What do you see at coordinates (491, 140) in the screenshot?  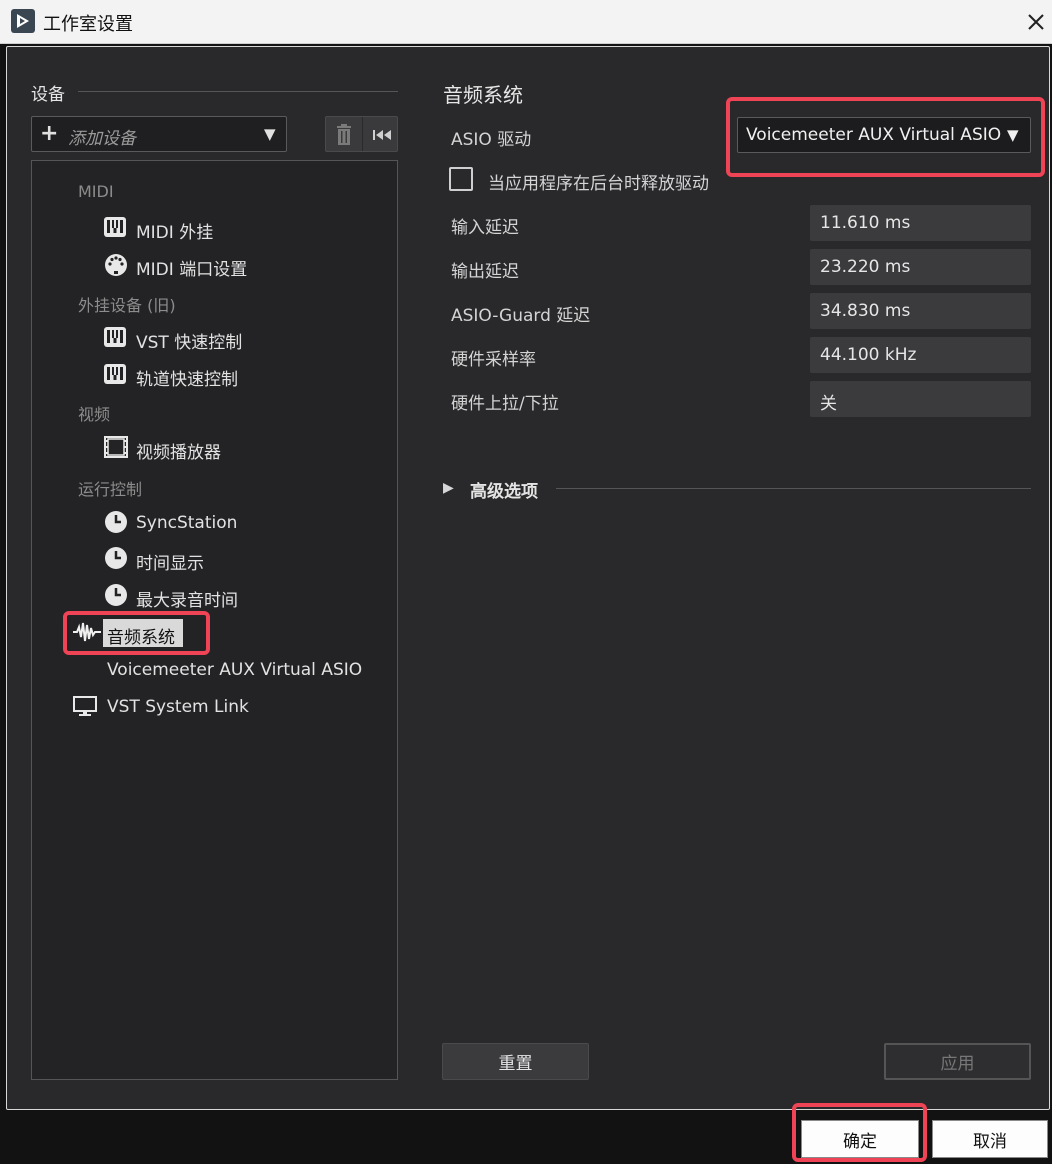 I see `asio-driver-label: ASIO 驱动` at bounding box center [491, 140].